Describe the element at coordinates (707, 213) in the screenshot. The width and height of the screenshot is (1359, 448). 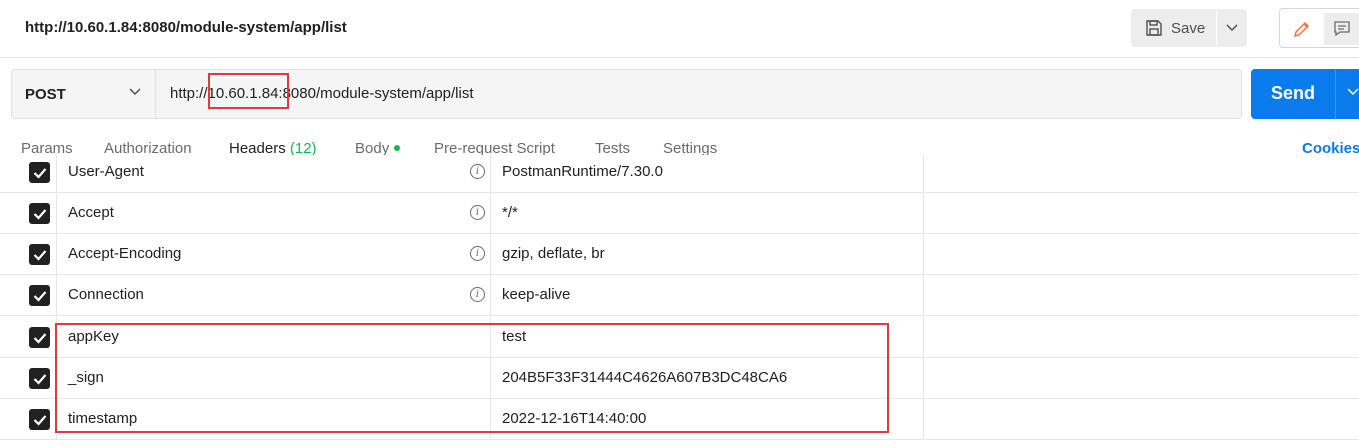
I see `header-value-cell: */*` at that location.